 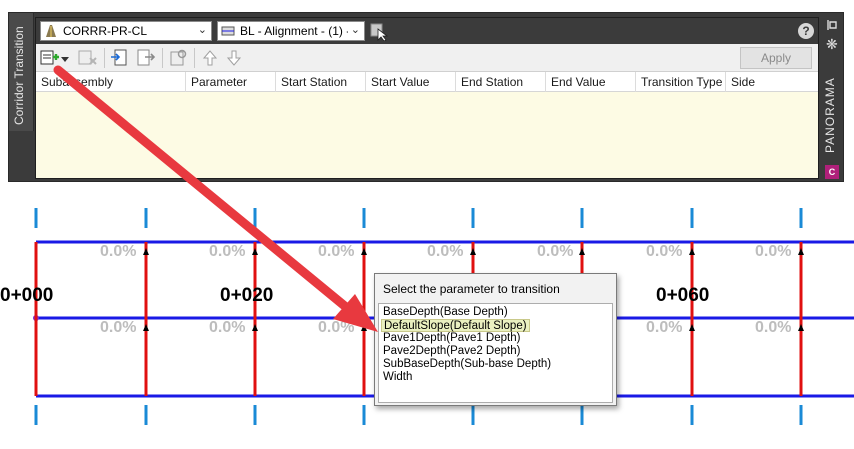 I want to click on column-header-end-station: End Station, so click(x=501, y=82).